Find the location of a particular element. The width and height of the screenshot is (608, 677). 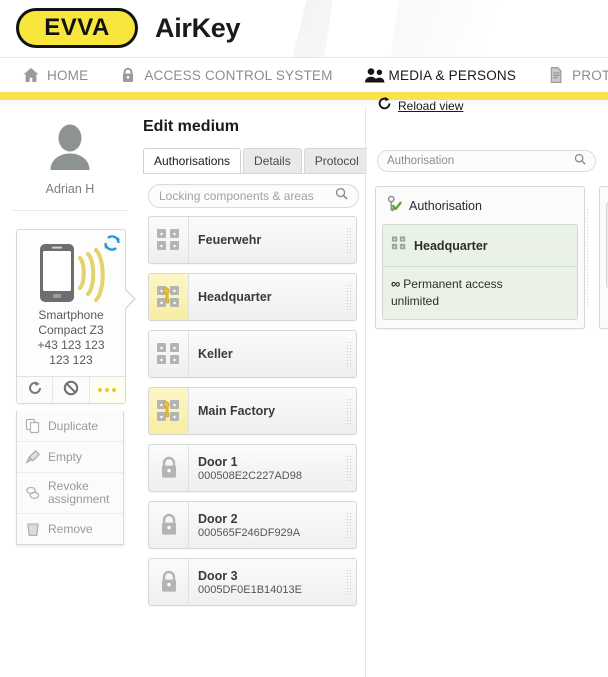

list-item: Door 2 000565F246DF929A is located at coordinates (252, 525).